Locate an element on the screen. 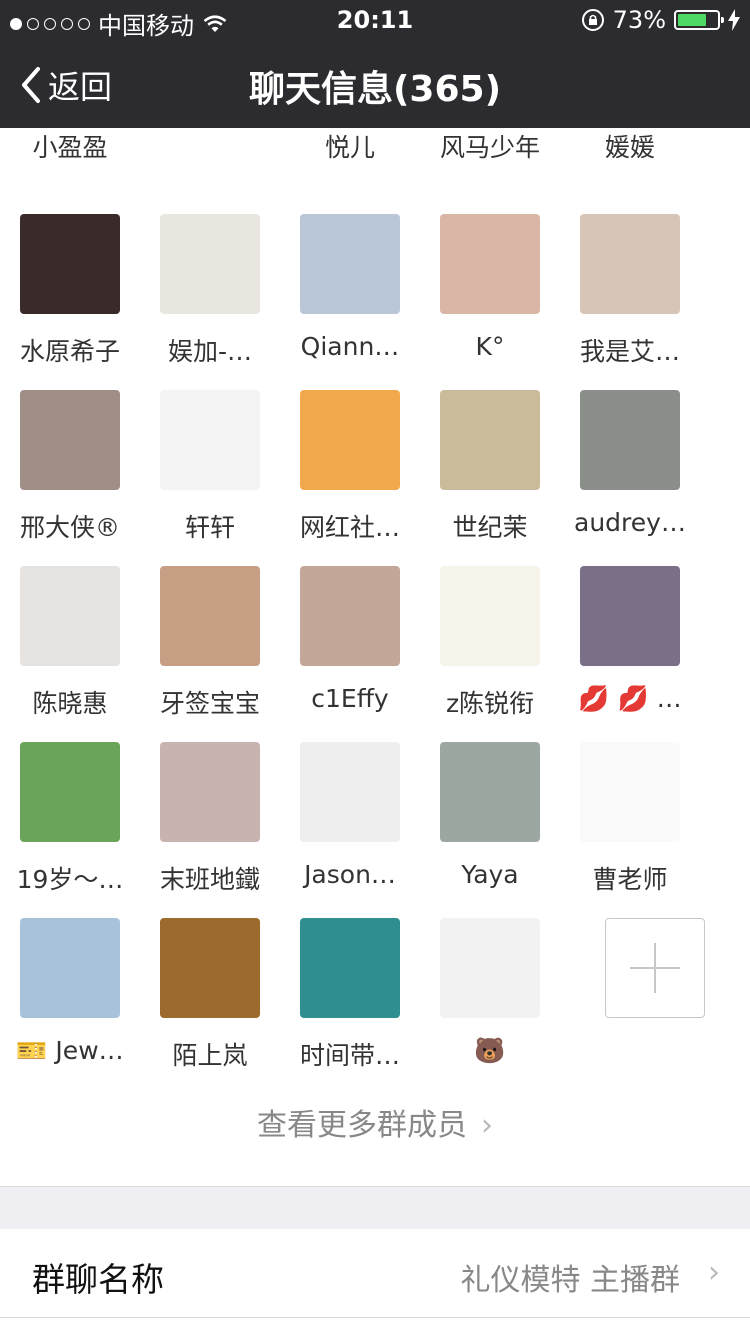 Image resolution: width=750 pixels, height=1334 pixels. member-name: 媛媛 is located at coordinates (629, 147).